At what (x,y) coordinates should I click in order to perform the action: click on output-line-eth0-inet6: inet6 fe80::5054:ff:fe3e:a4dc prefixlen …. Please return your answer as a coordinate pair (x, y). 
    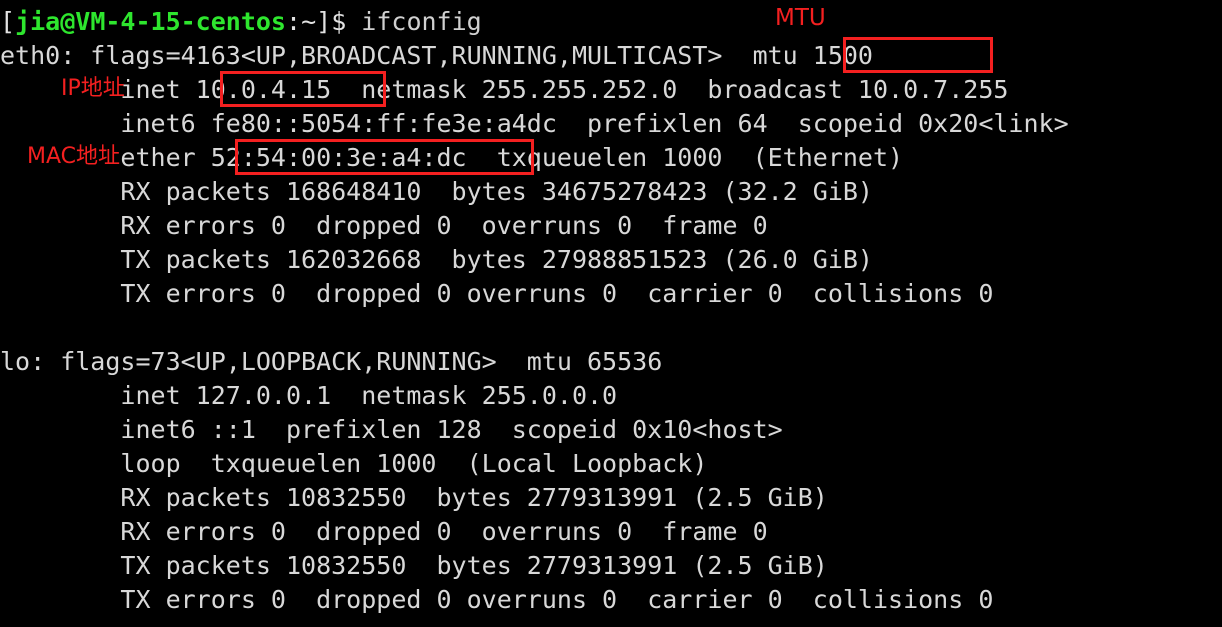
    Looking at the image, I should click on (534, 123).